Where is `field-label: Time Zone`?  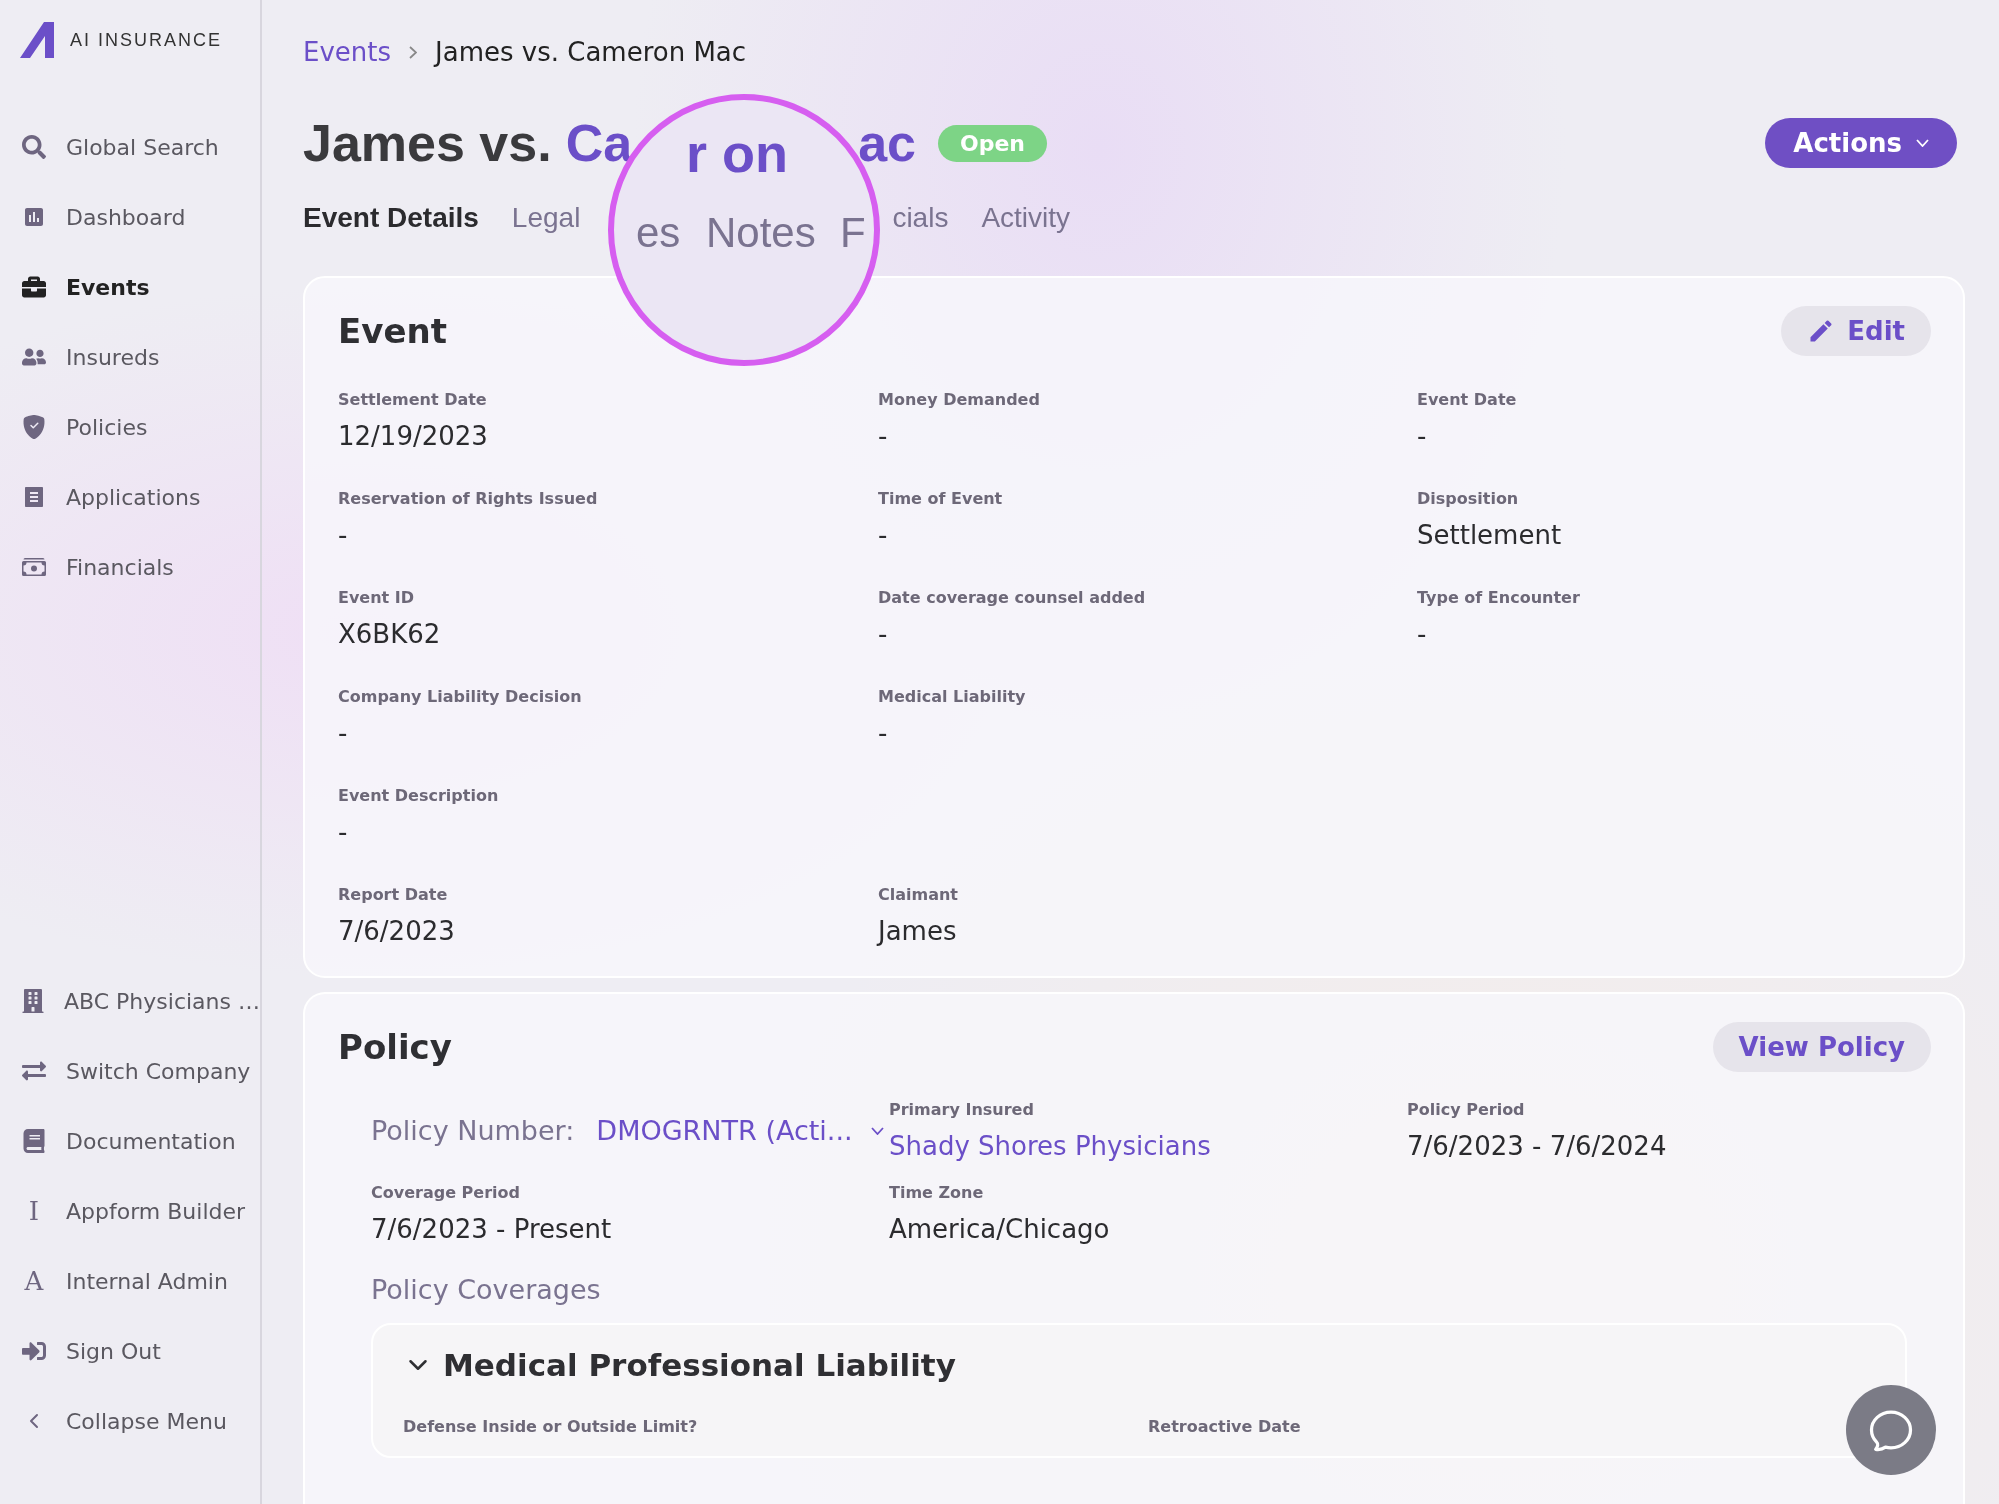
field-label: Time Zone is located at coordinates (937, 1192).